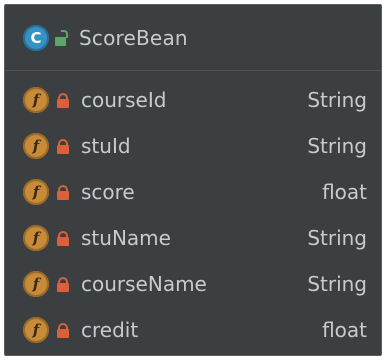 The height and width of the screenshot is (361, 388). Describe the element at coordinates (193, 330) in the screenshot. I see `field-row-credit: f credit float` at that location.